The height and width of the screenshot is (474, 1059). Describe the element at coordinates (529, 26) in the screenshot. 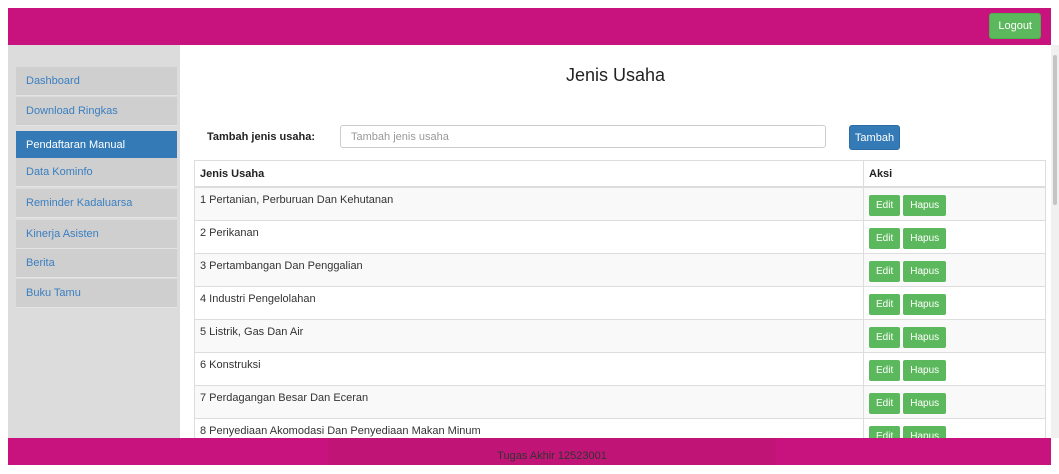

I see `top-navbar: Logout` at that location.